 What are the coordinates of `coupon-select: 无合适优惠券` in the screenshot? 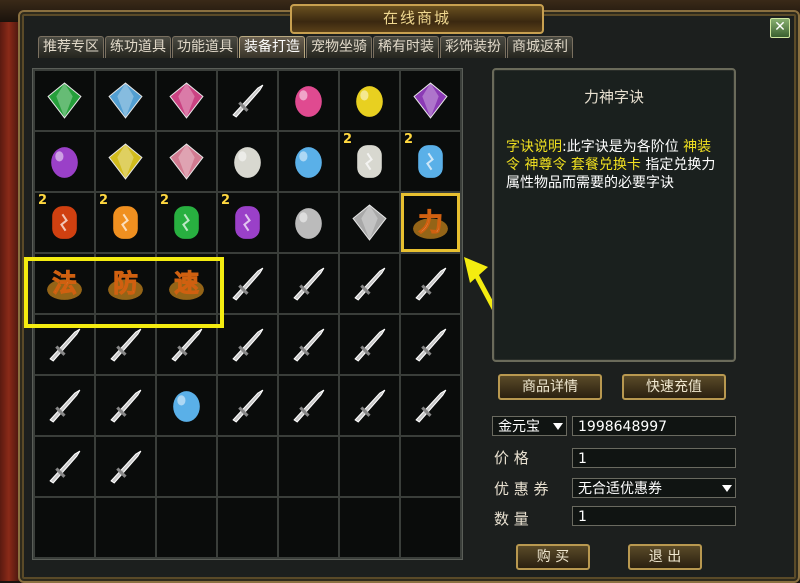 It's located at (654, 488).